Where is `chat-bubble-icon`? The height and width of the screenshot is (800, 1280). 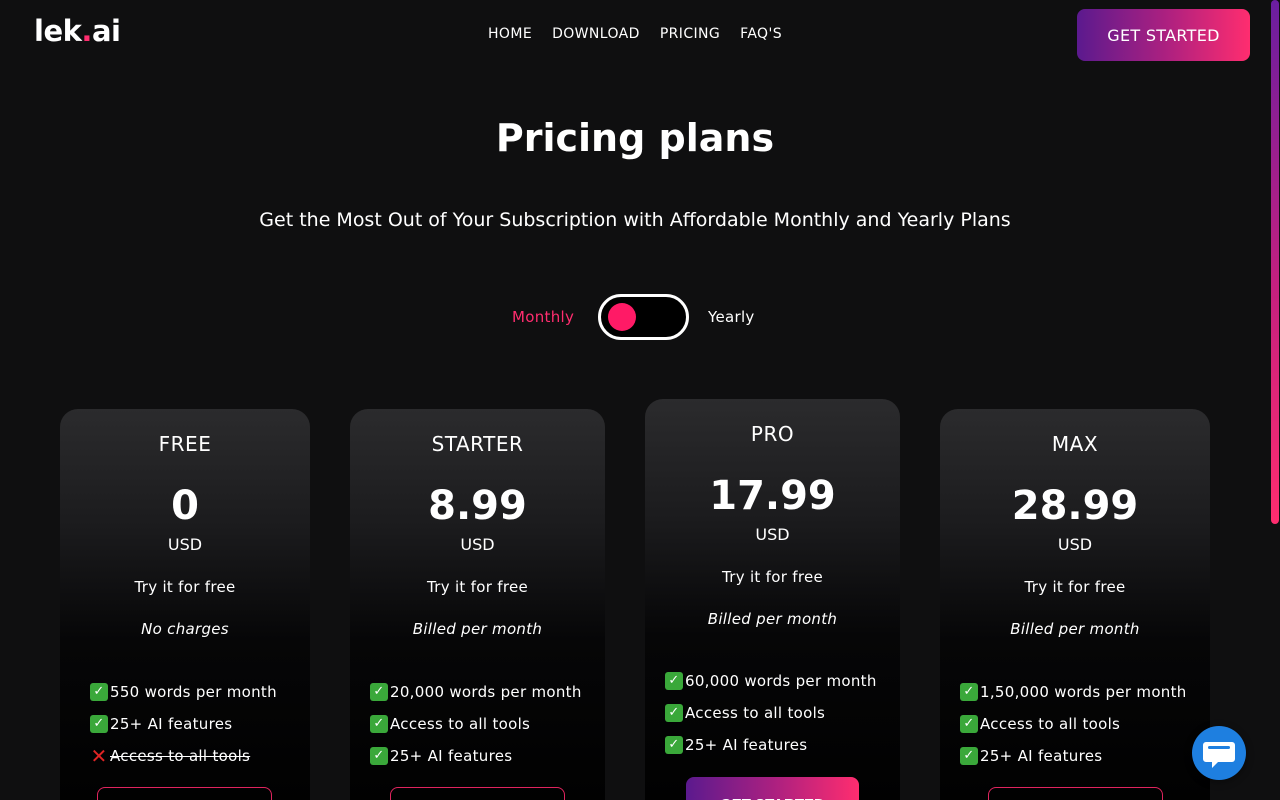
chat-bubble-icon is located at coordinates (1219, 755).